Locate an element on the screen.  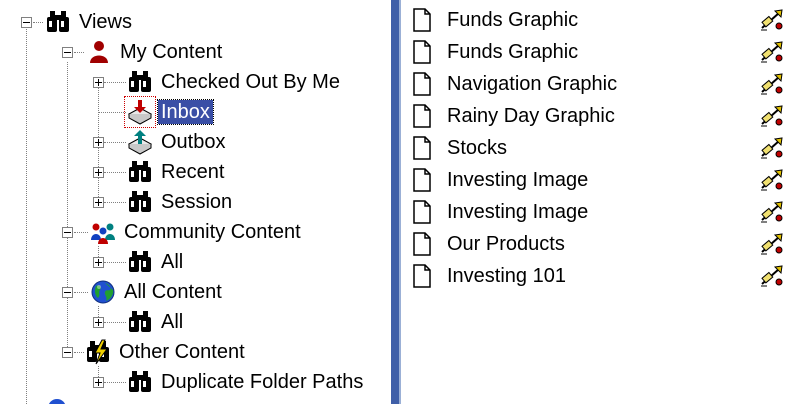
list-item-name: Our Products is located at coordinates (506, 243).